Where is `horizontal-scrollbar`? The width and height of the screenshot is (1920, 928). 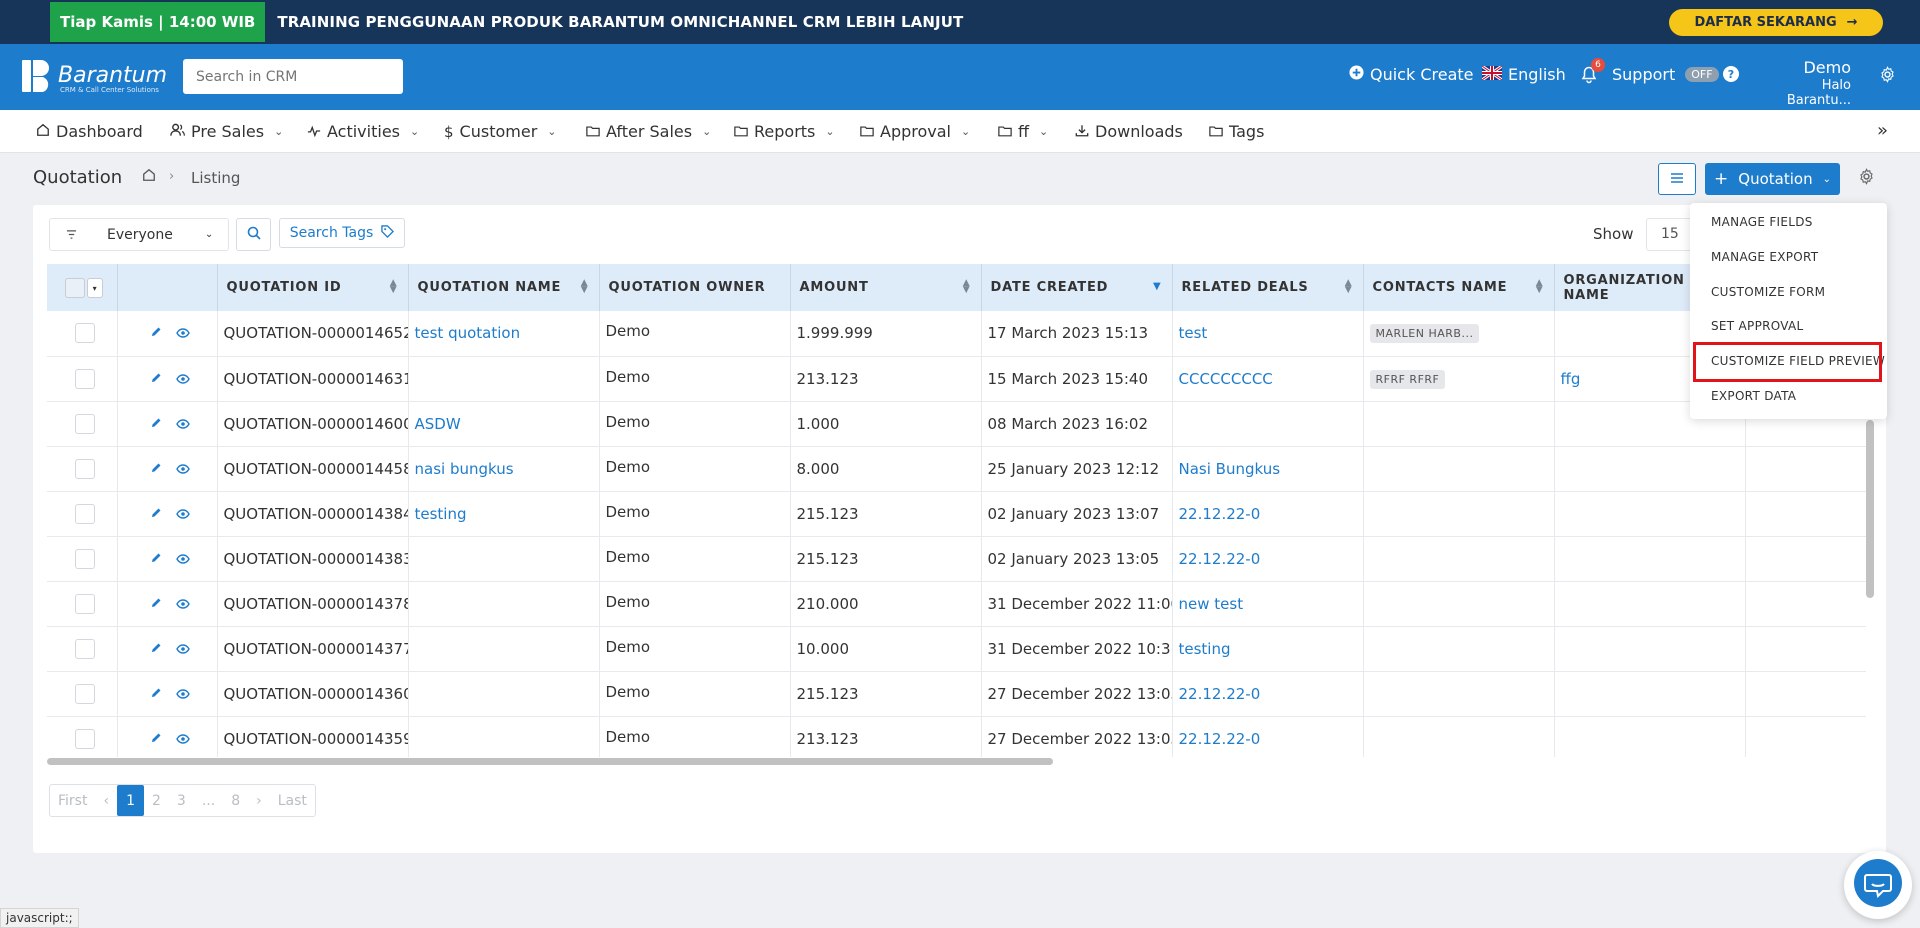 horizontal-scrollbar is located at coordinates (550, 761).